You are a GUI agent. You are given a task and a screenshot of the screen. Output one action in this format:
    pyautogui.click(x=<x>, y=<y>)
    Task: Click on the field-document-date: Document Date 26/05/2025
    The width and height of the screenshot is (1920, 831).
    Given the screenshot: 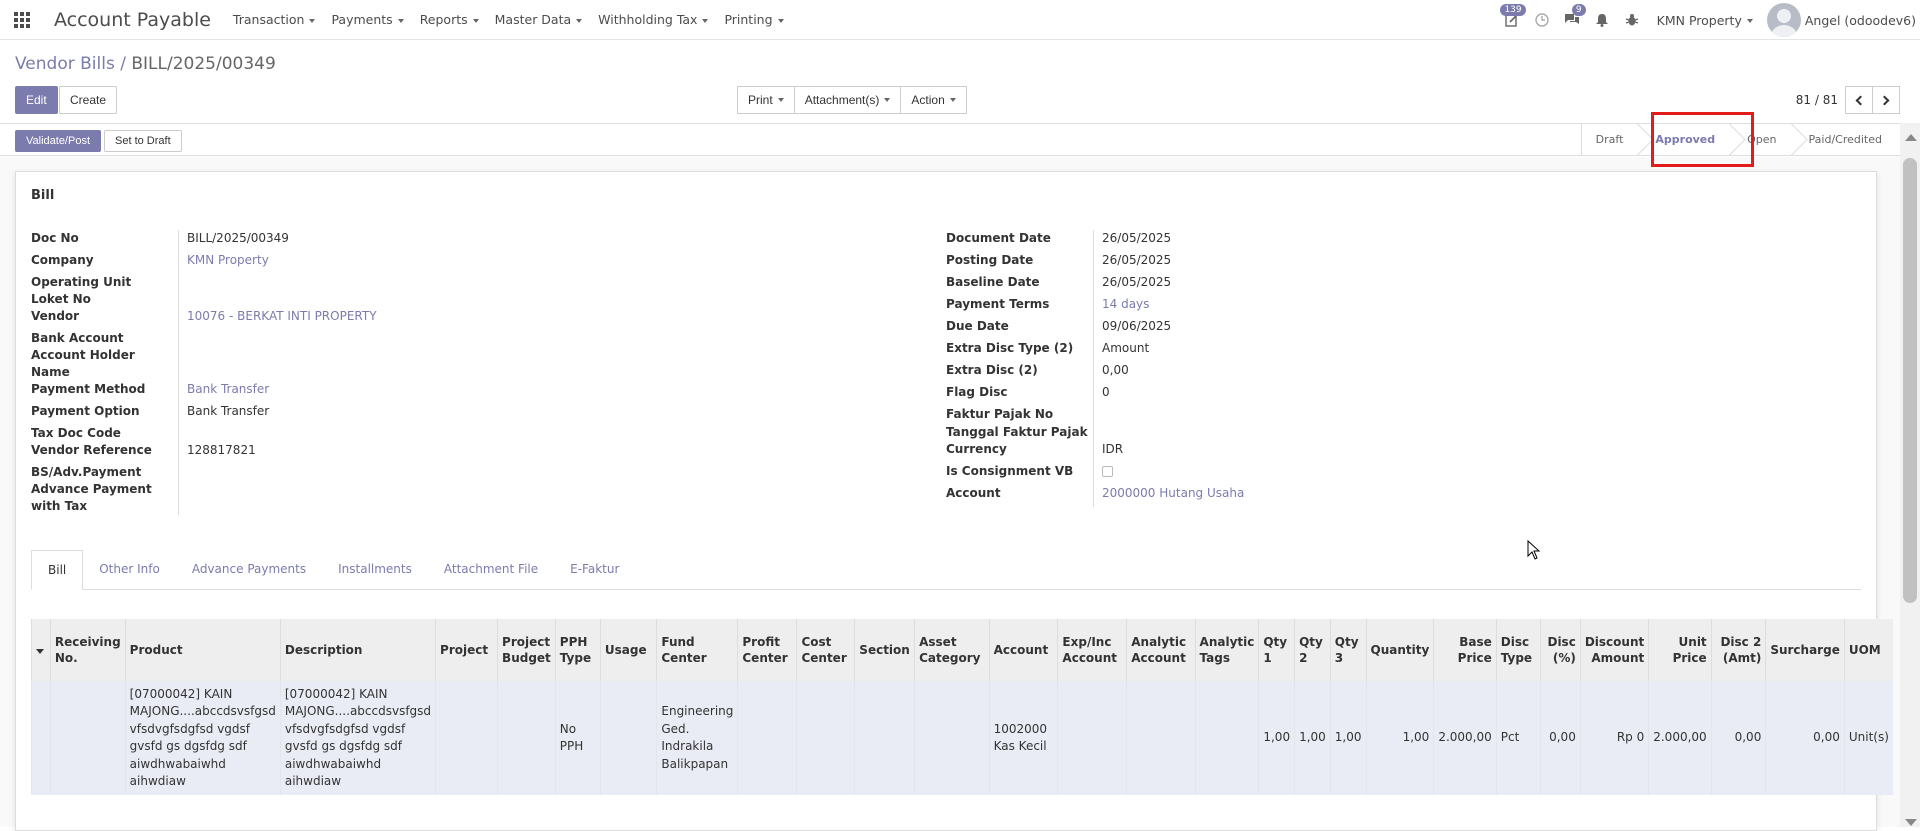 What is the action you would take?
    pyautogui.click(x=1095, y=241)
    